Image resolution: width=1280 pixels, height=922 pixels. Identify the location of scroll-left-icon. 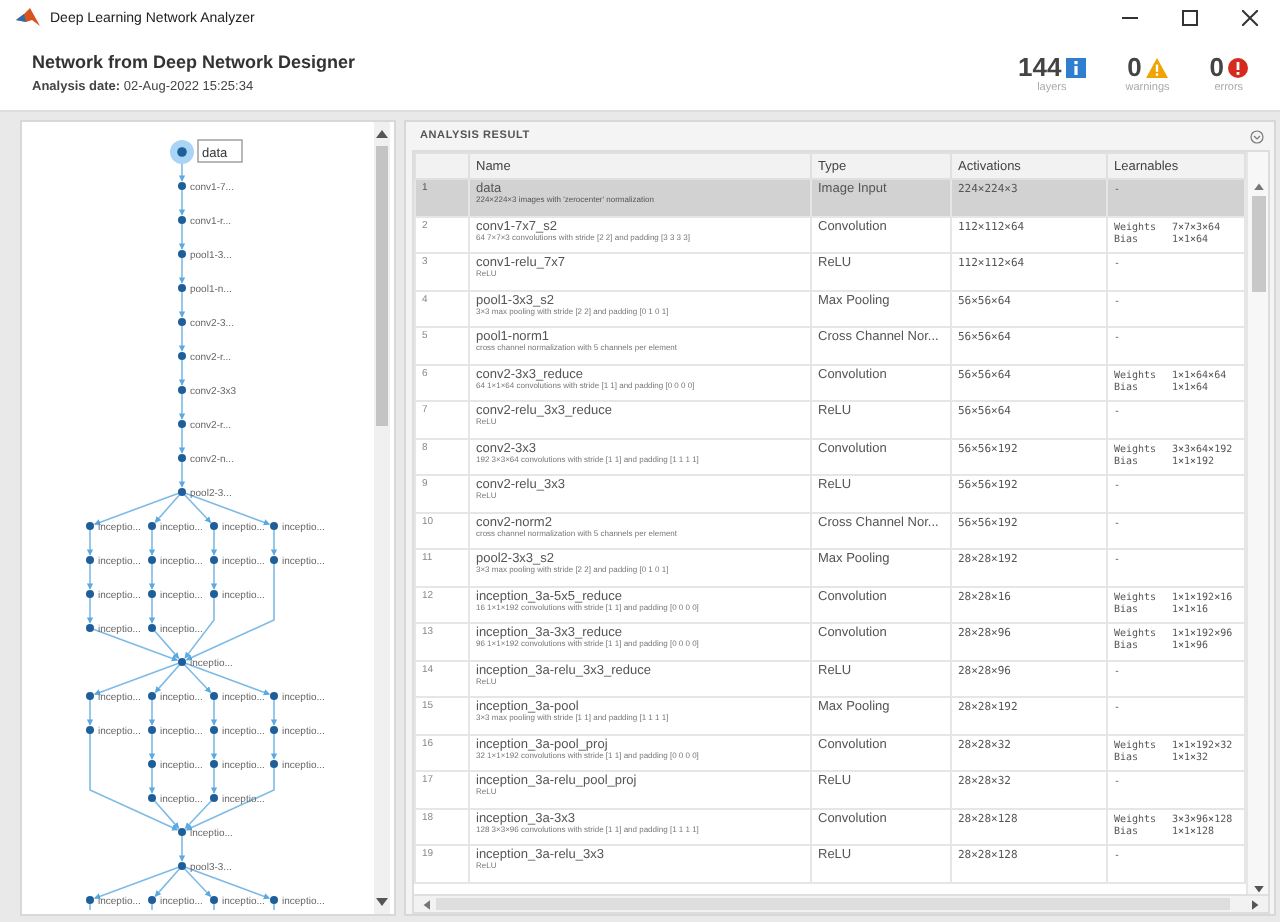
(426, 904).